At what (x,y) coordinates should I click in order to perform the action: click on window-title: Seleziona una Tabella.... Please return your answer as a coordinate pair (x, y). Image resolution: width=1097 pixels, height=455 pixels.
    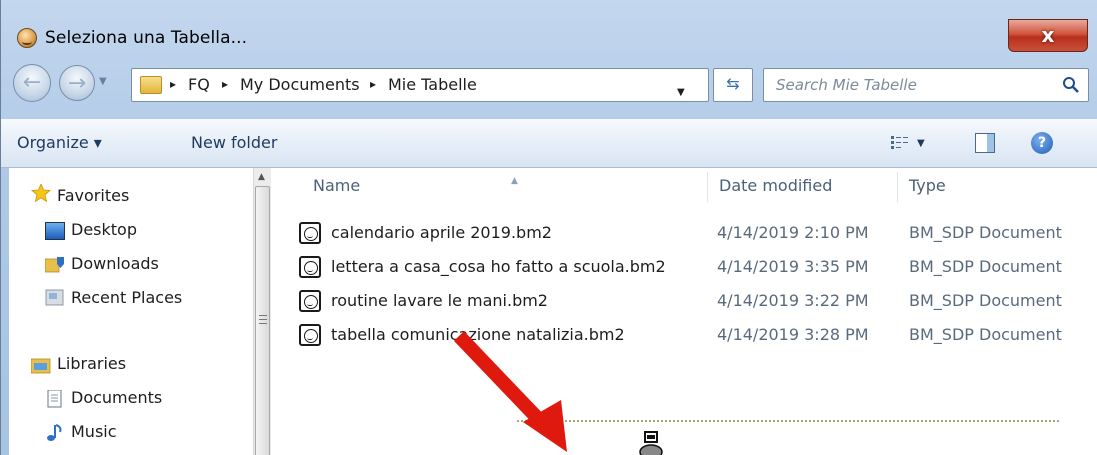
    Looking at the image, I should click on (146, 38).